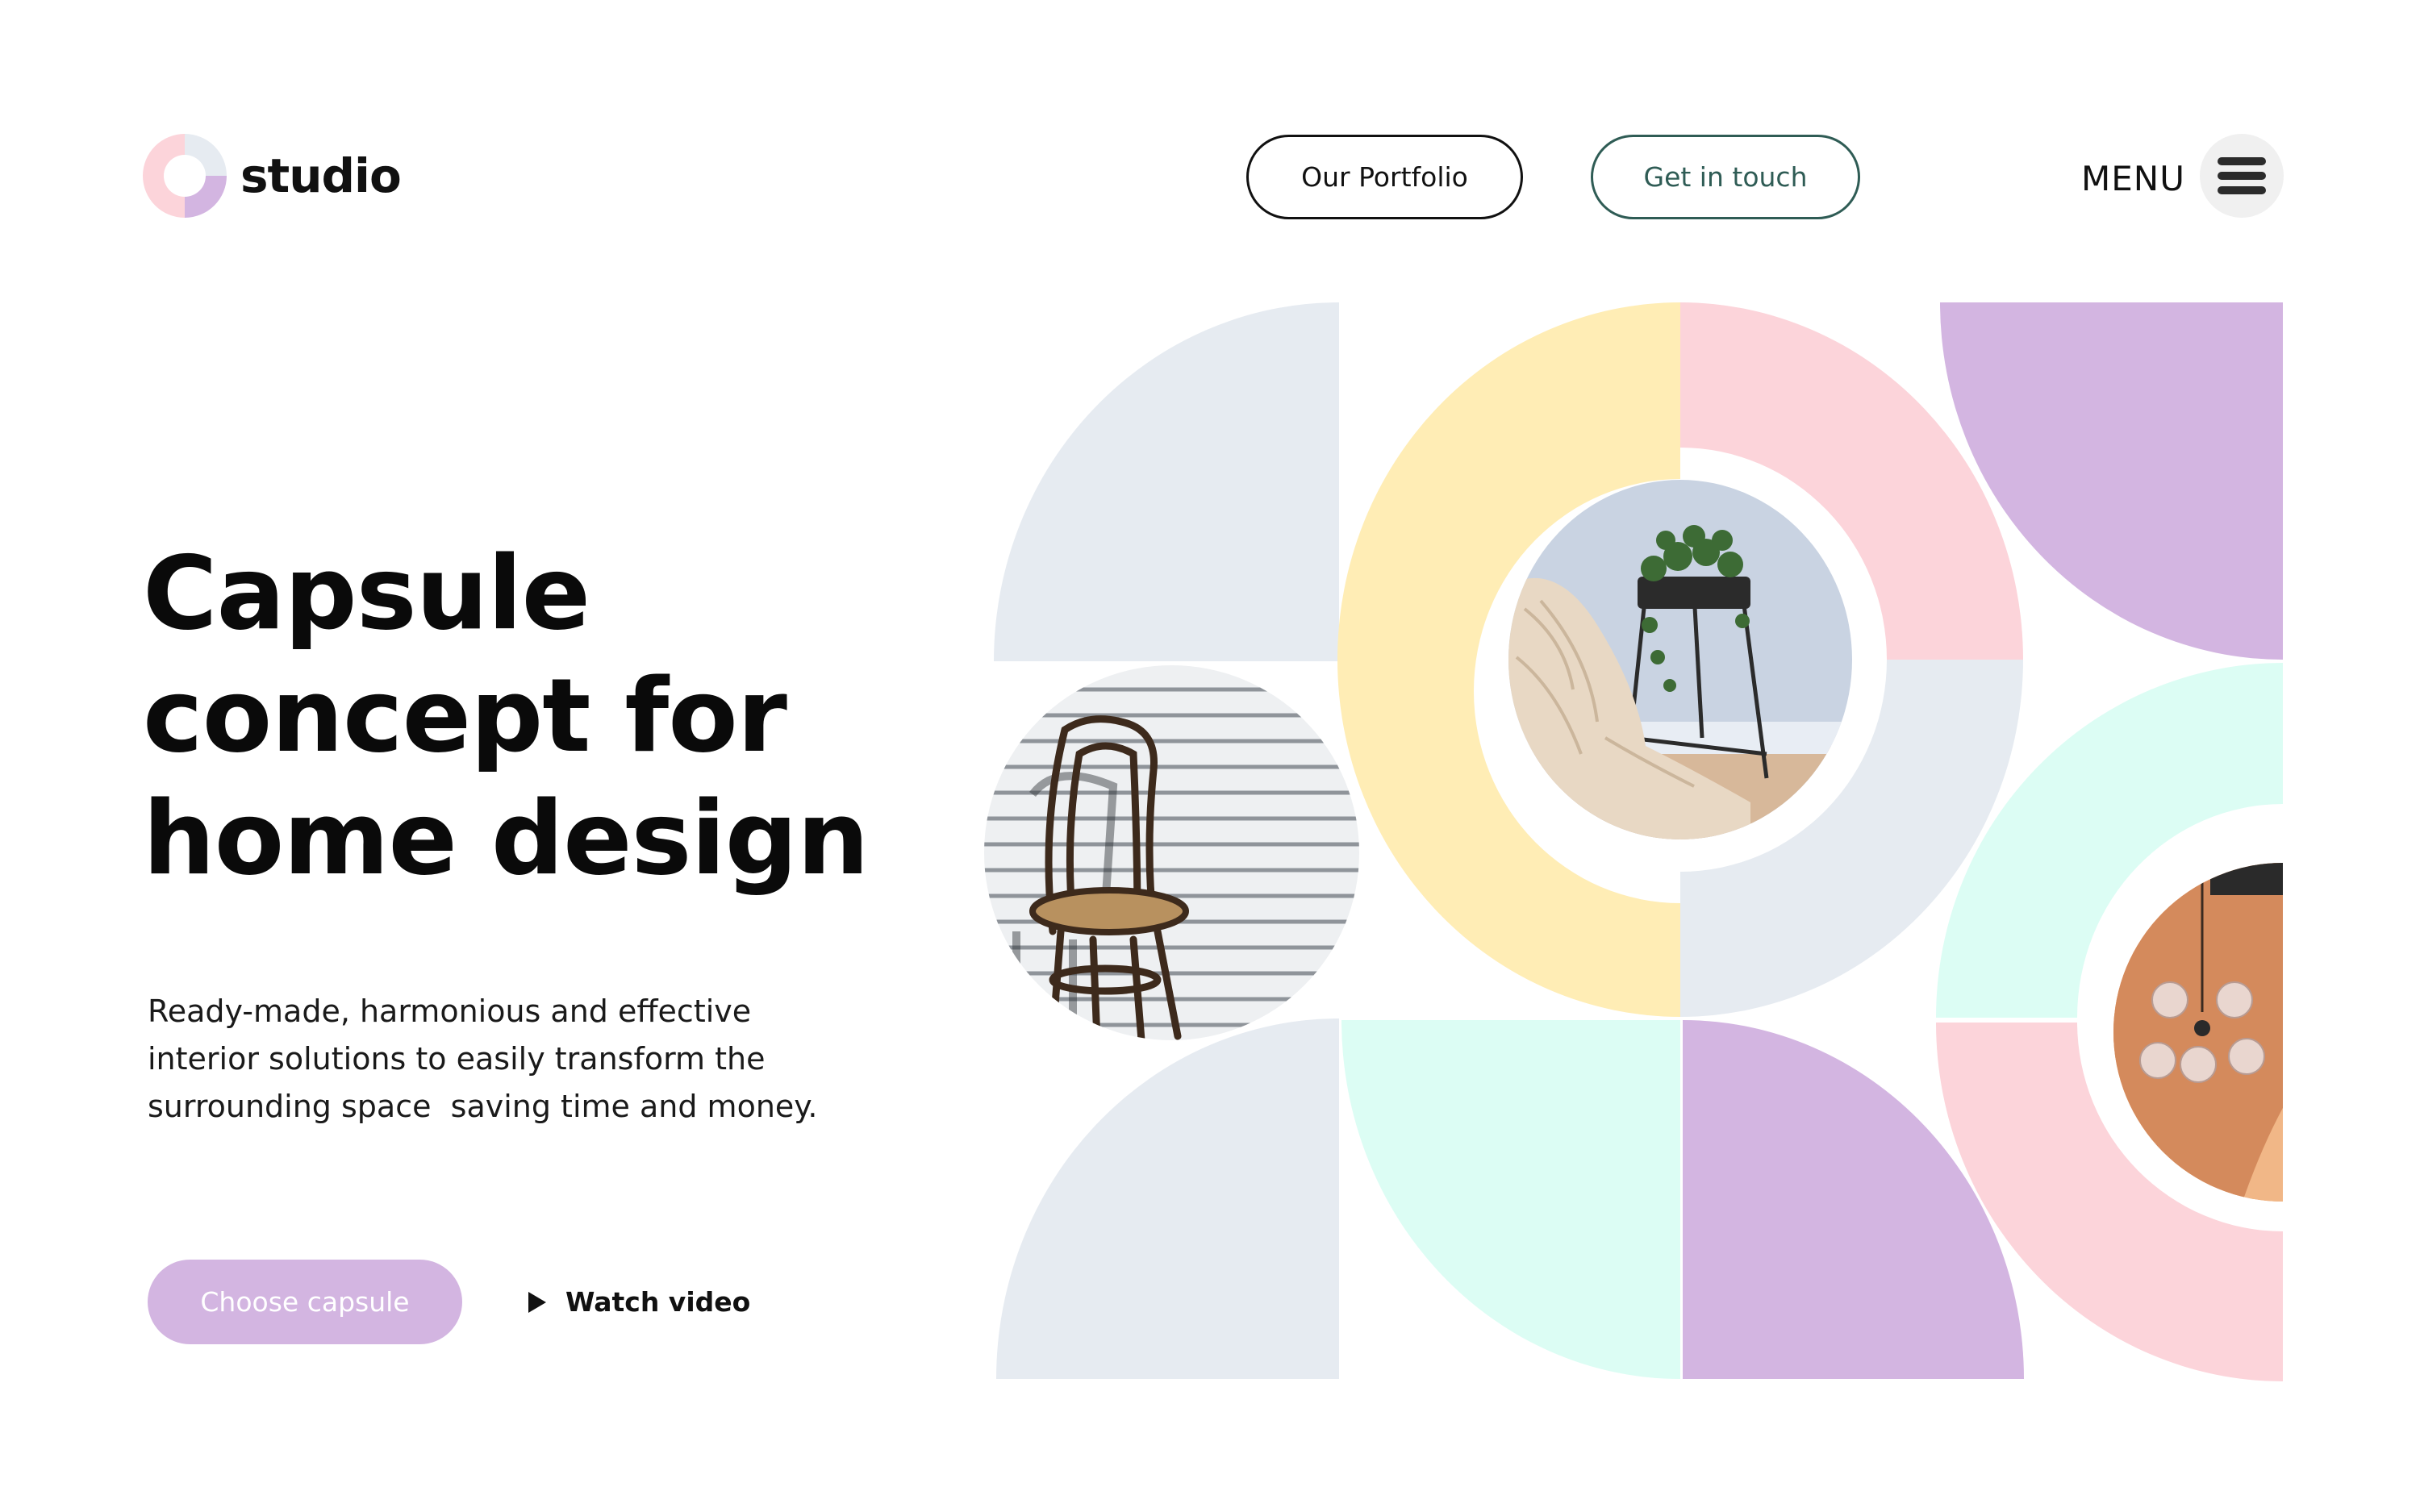  I want to click on hero-headline: Capsule concept for home design, so click(546, 716).